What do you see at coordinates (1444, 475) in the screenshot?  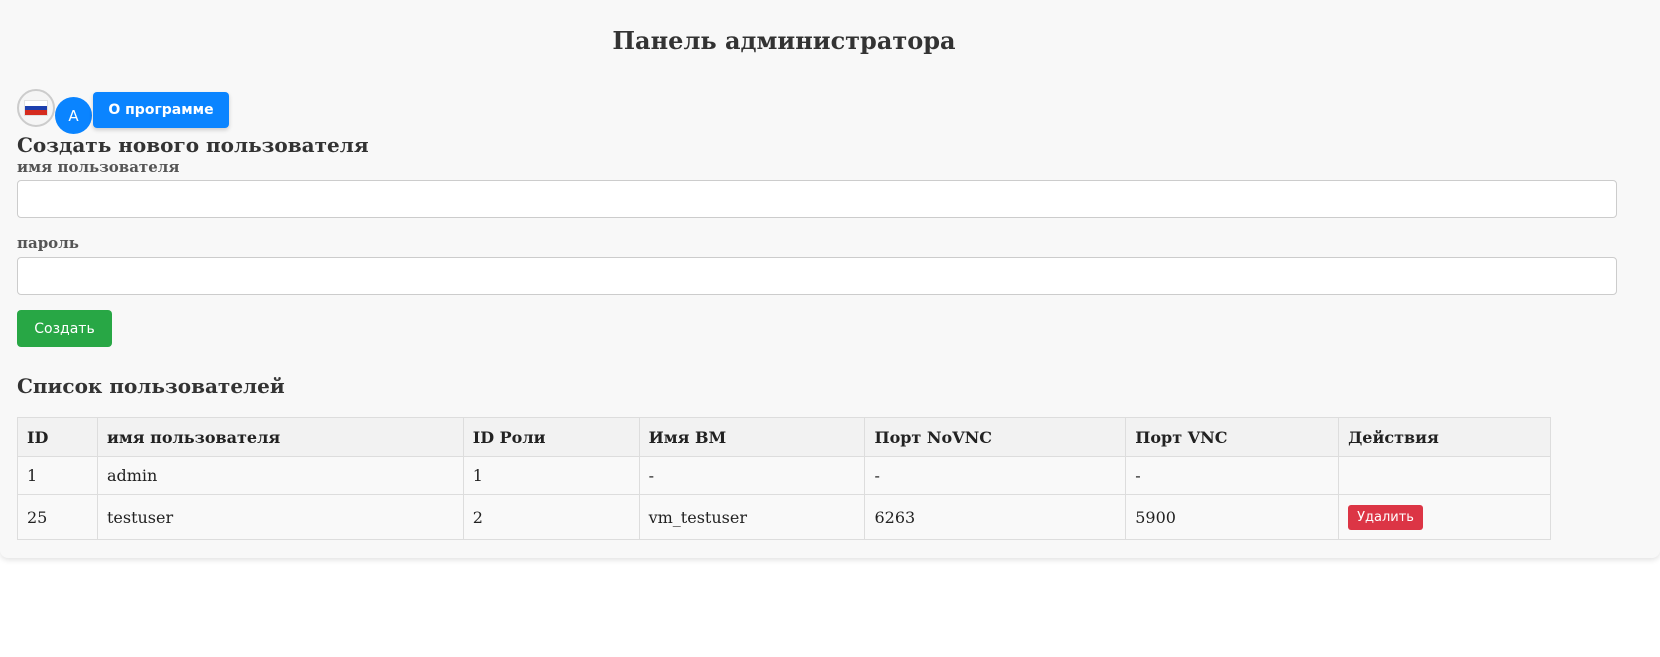 I see `cell-actions` at bounding box center [1444, 475].